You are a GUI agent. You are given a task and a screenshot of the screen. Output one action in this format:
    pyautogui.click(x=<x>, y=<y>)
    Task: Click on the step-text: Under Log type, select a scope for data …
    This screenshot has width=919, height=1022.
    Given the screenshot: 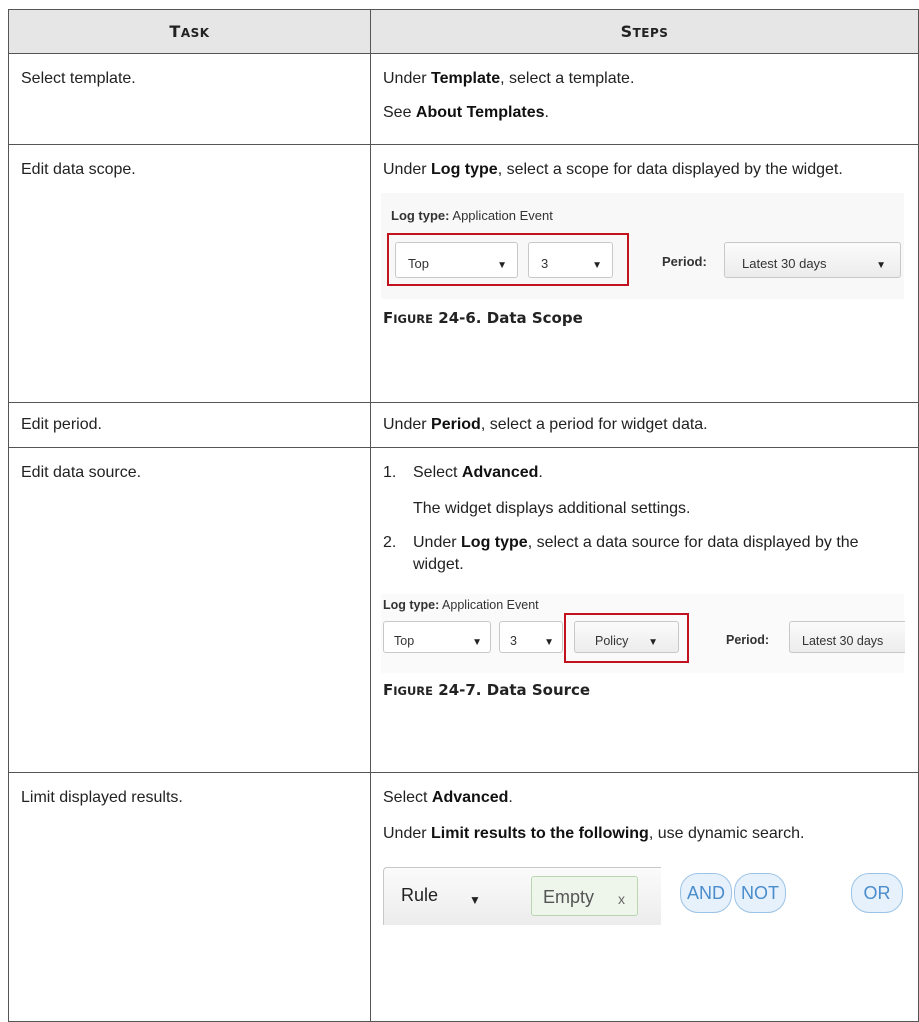 What is the action you would take?
    pyautogui.click(x=613, y=169)
    